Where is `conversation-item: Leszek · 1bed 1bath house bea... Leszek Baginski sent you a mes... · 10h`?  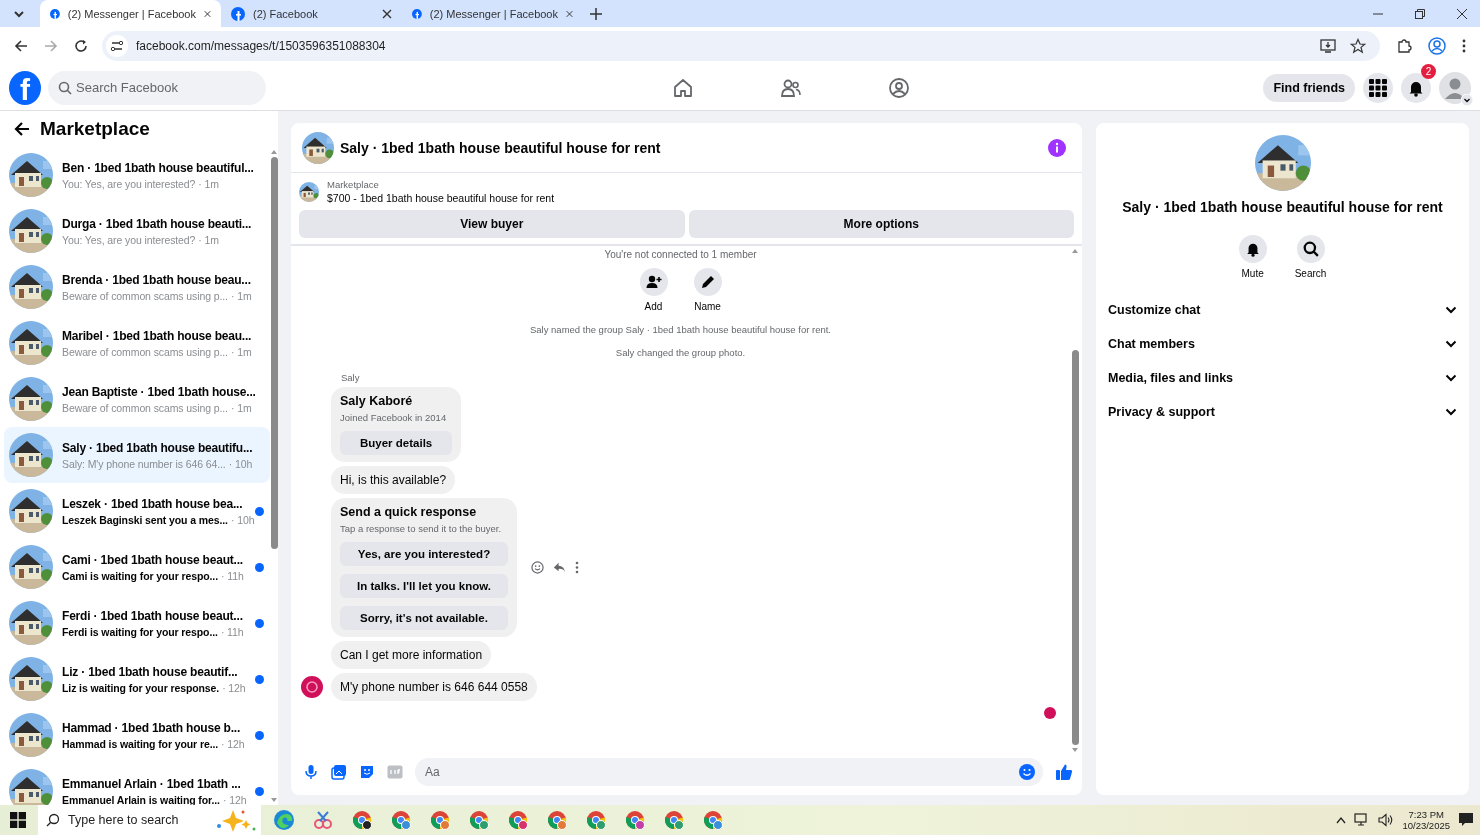
conversation-item: Leszek · 1bed 1bath house bea... Leszek Baginski sent you a mes... · 10h is located at coordinates (137, 511).